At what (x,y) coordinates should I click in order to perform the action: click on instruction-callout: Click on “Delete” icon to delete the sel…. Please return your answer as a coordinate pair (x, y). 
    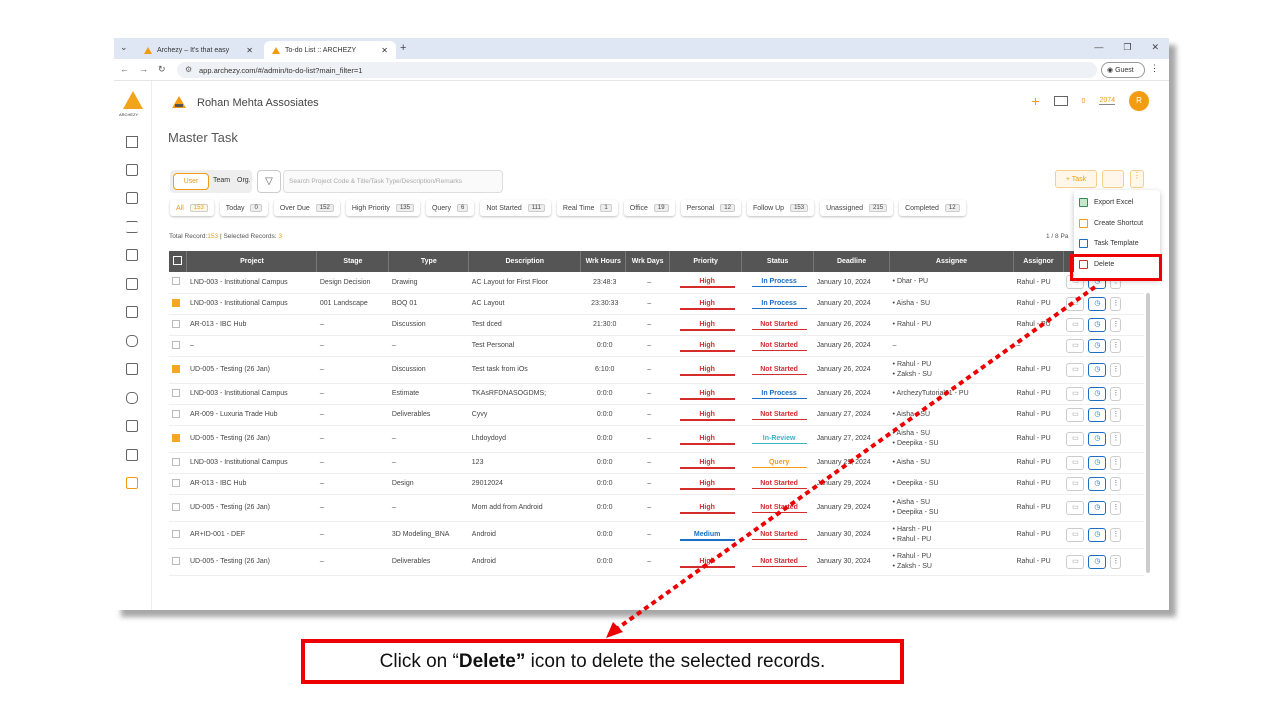
    Looking at the image, I should click on (602, 661).